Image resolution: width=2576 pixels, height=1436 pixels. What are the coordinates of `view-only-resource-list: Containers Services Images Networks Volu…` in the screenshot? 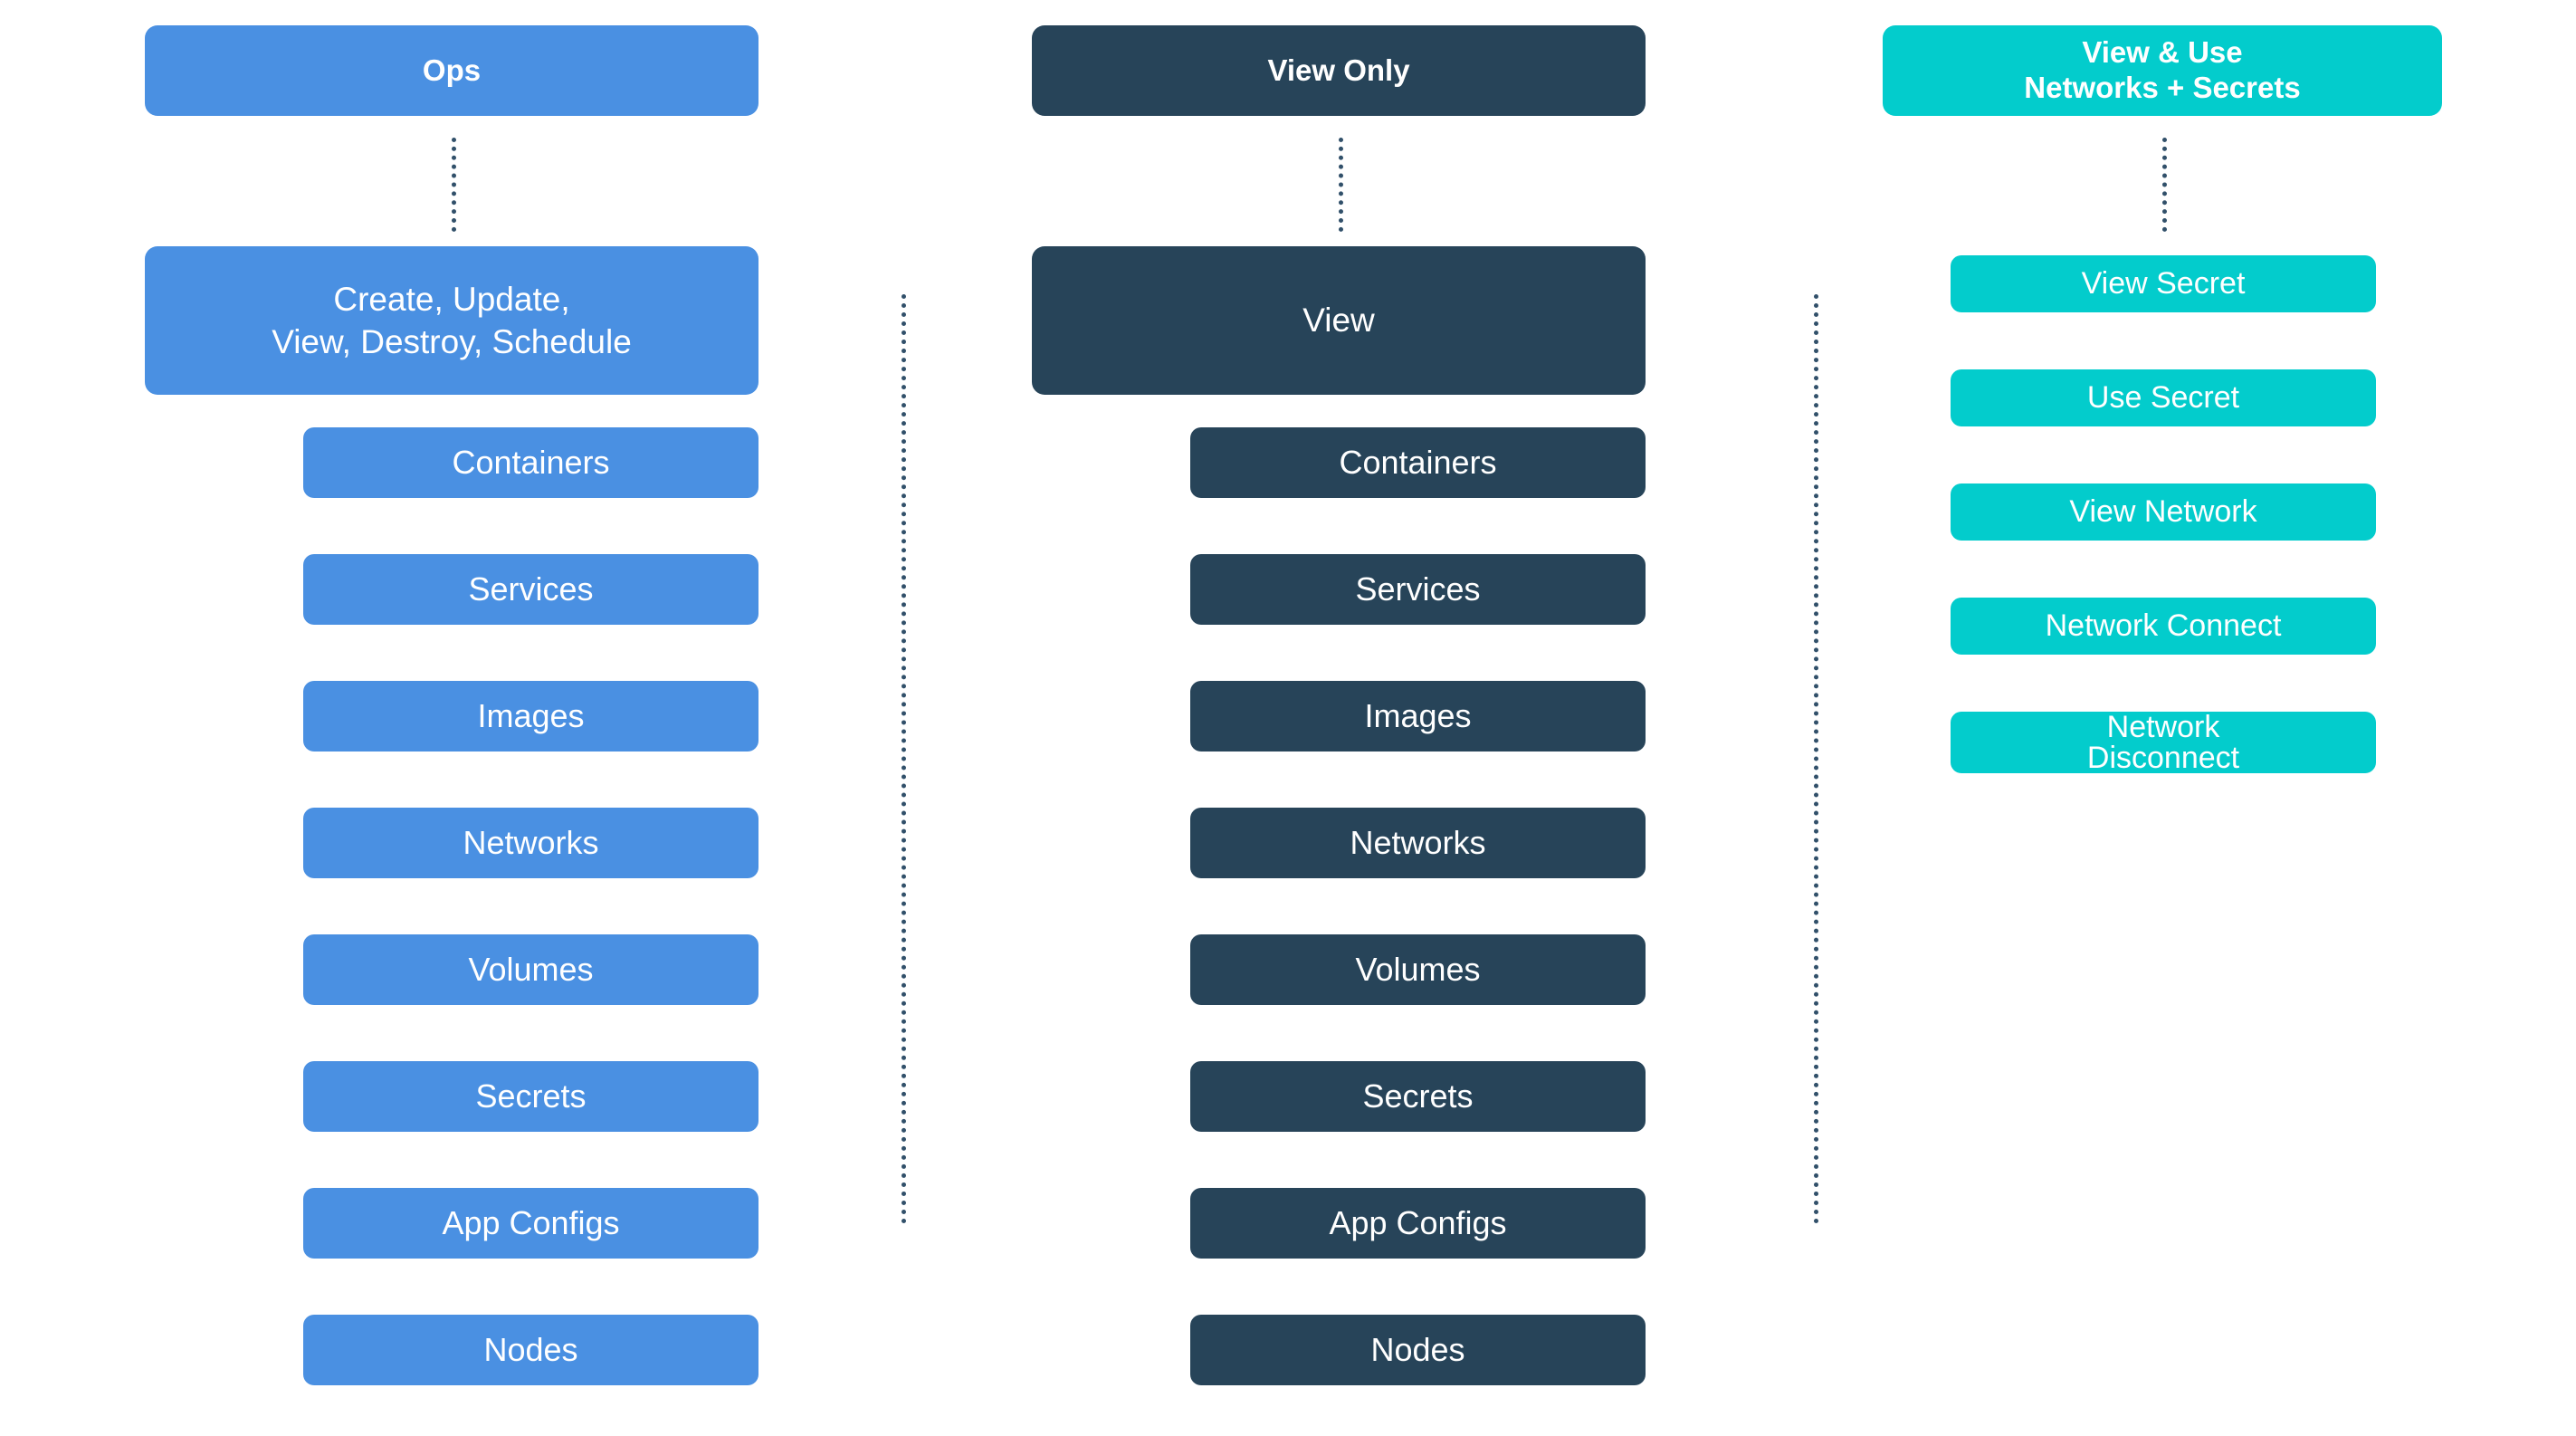 It's located at (1418, 931).